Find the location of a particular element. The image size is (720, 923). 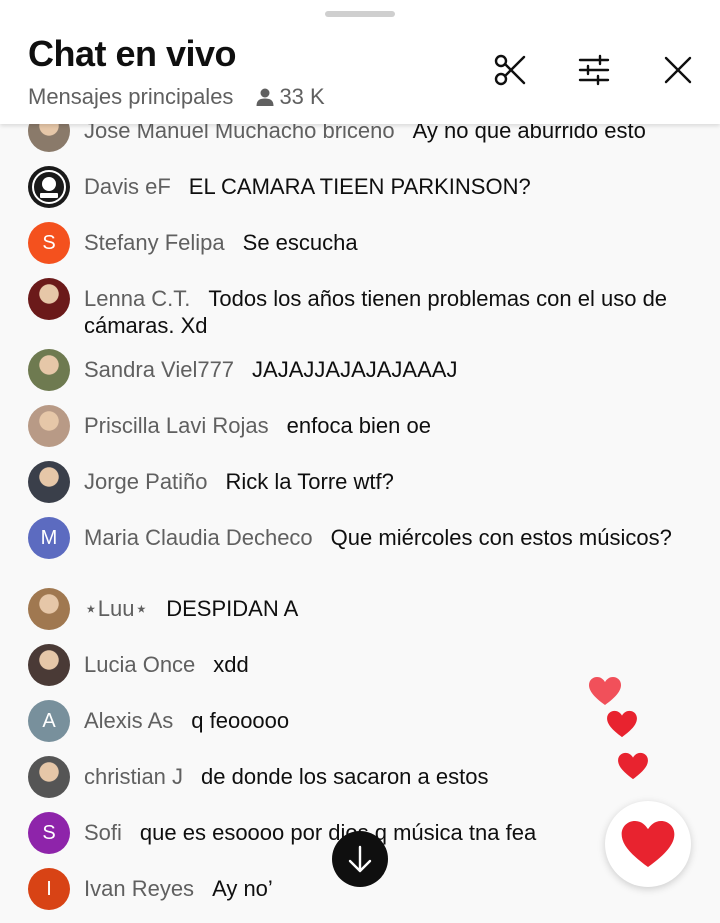

avatar-letter: M is located at coordinates (49, 537).